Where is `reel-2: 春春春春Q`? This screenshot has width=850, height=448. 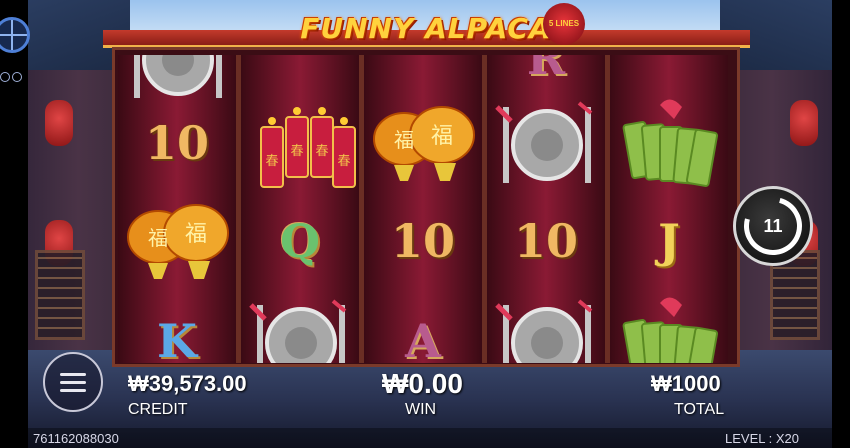
reel-2: 春春春春Q is located at coordinates (300, 209).